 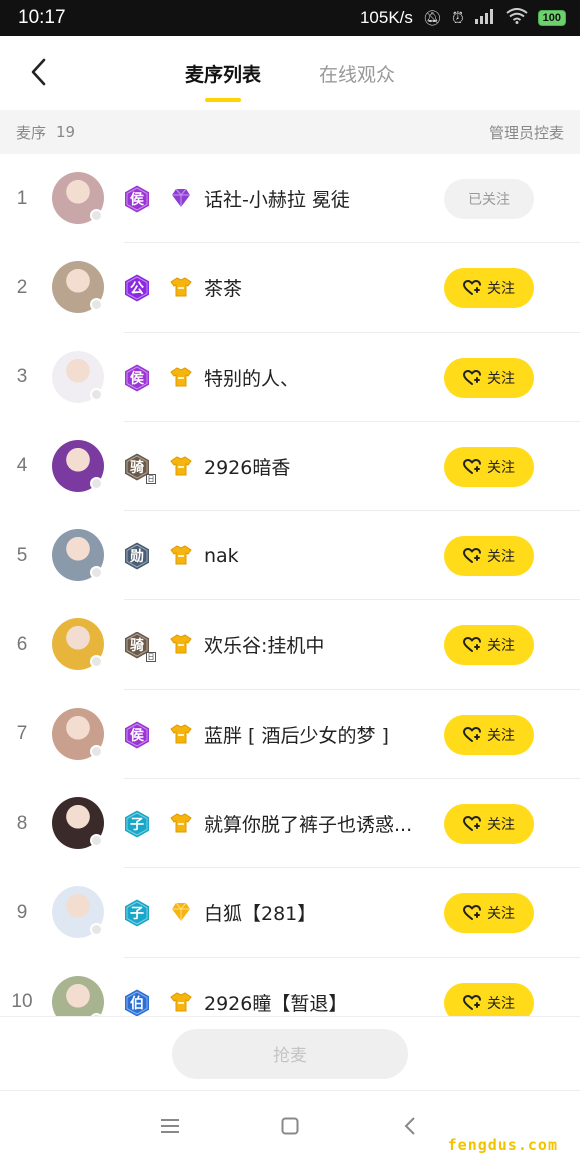 What do you see at coordinates (290, 556) in the screenshot?
I see `list-item: 5 勋 nak 关注` at bounding box center [290, 556].